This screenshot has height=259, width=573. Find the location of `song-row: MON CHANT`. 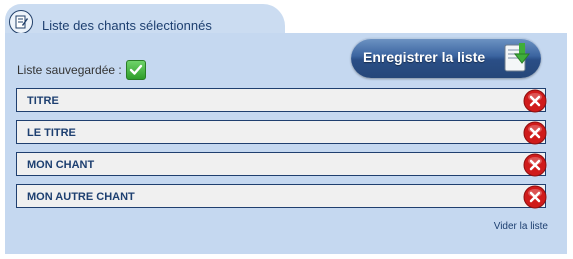

song-row: MON CHANT is located at coordinates (281, 164).